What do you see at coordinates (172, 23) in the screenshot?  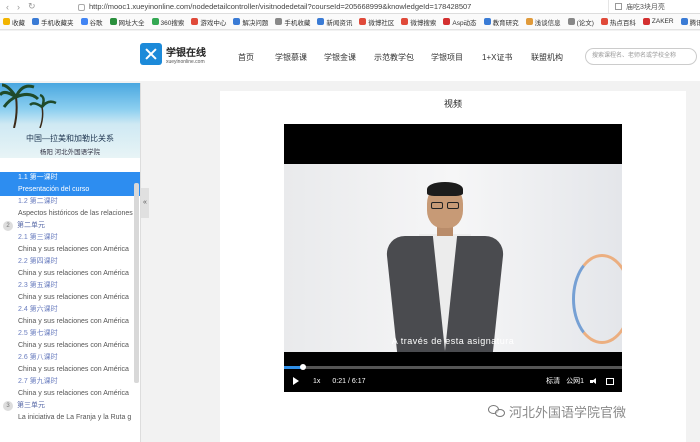 I see `bookmark-label: 360搜索` at bounding box center [172, 23].